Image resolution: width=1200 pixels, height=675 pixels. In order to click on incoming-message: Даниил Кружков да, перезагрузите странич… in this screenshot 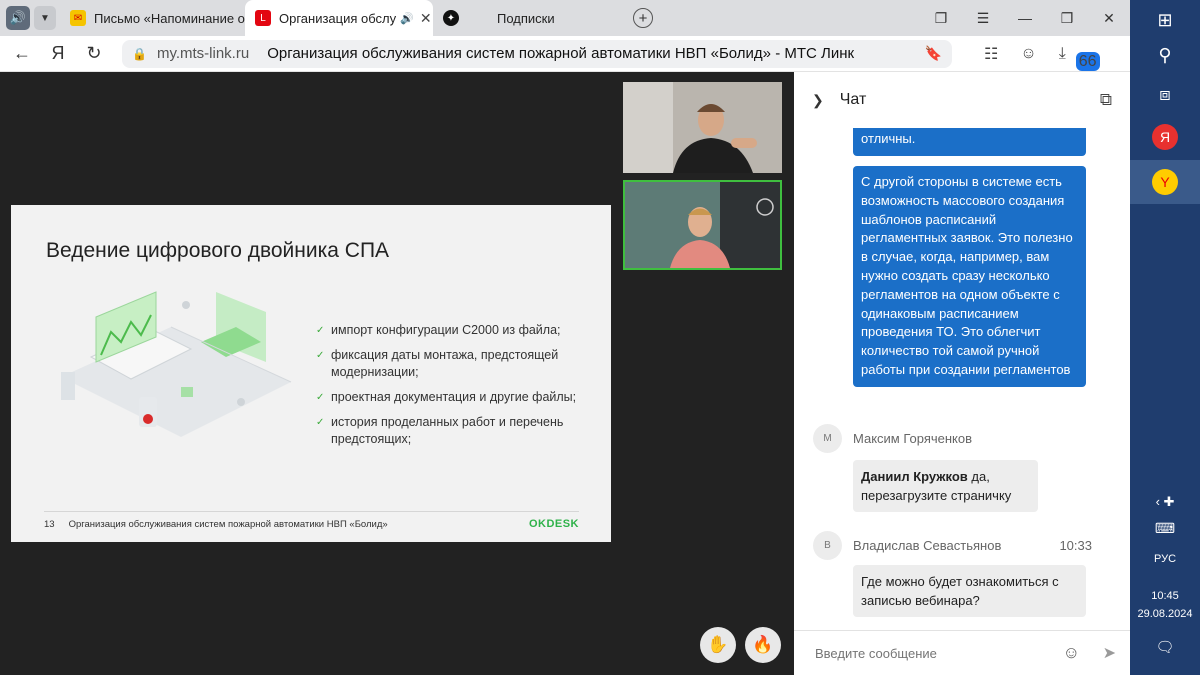, I will do `click(945, 486)`.